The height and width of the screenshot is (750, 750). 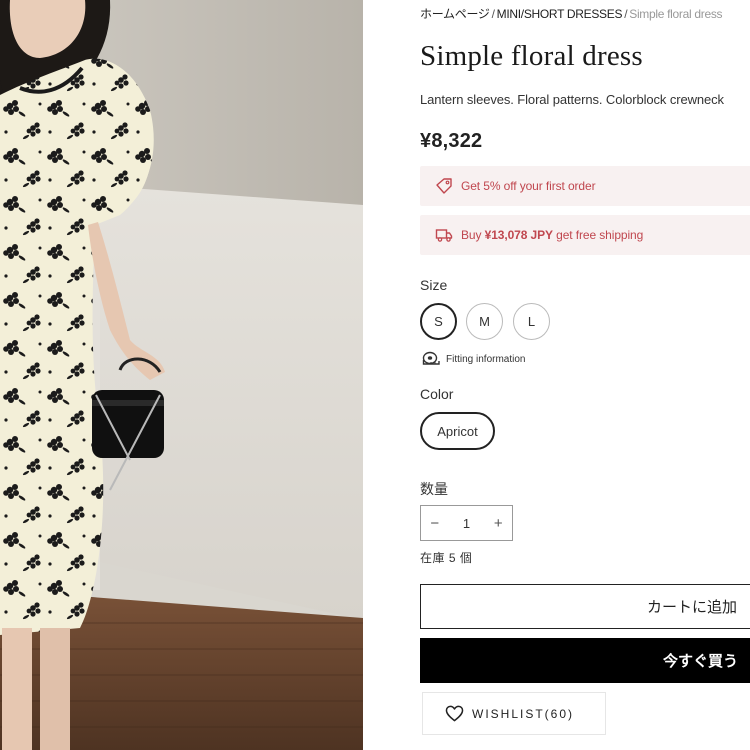 What do you see at coordinates (585, 660) in the screenshot?
I see `buy-now-button: 今すぐ買う` at bounding box center [585, 660].